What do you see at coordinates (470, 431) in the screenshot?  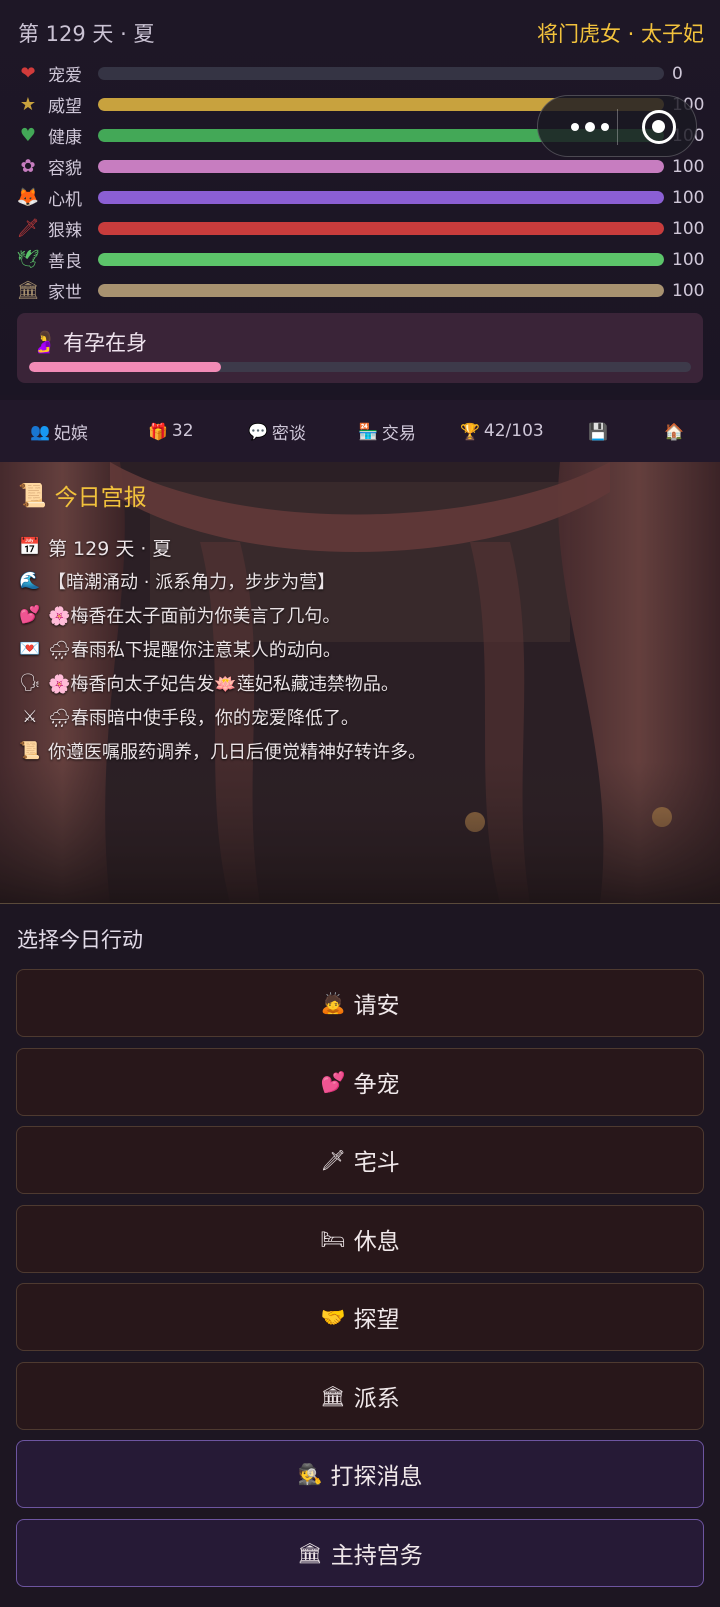 I see `trophy-icon: 🏆` at bounding box center [470, 431].